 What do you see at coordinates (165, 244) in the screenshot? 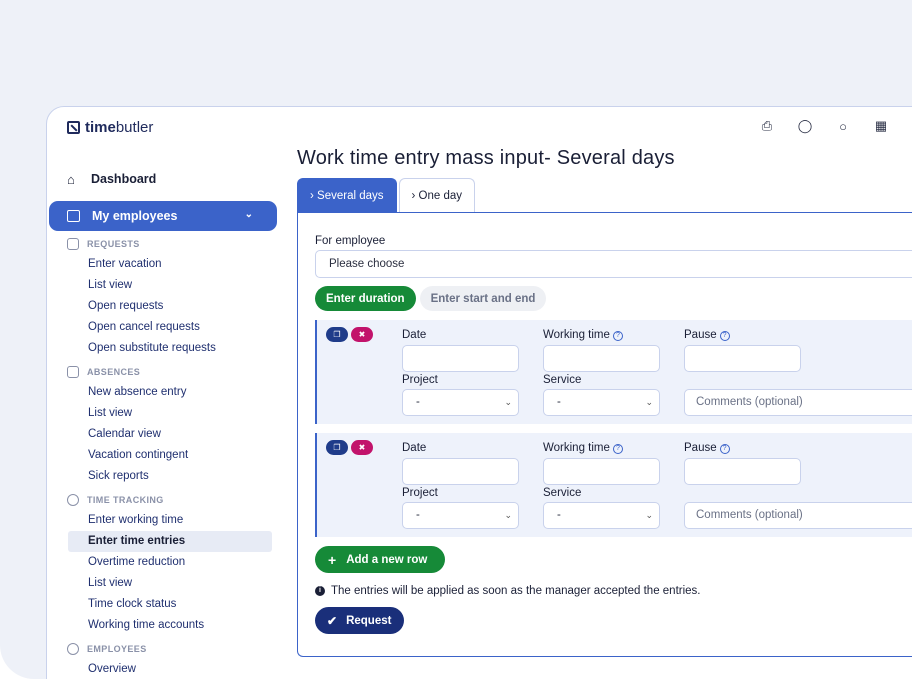
I see `section-requests: REQUESTS` at bounding box center [165, 244].